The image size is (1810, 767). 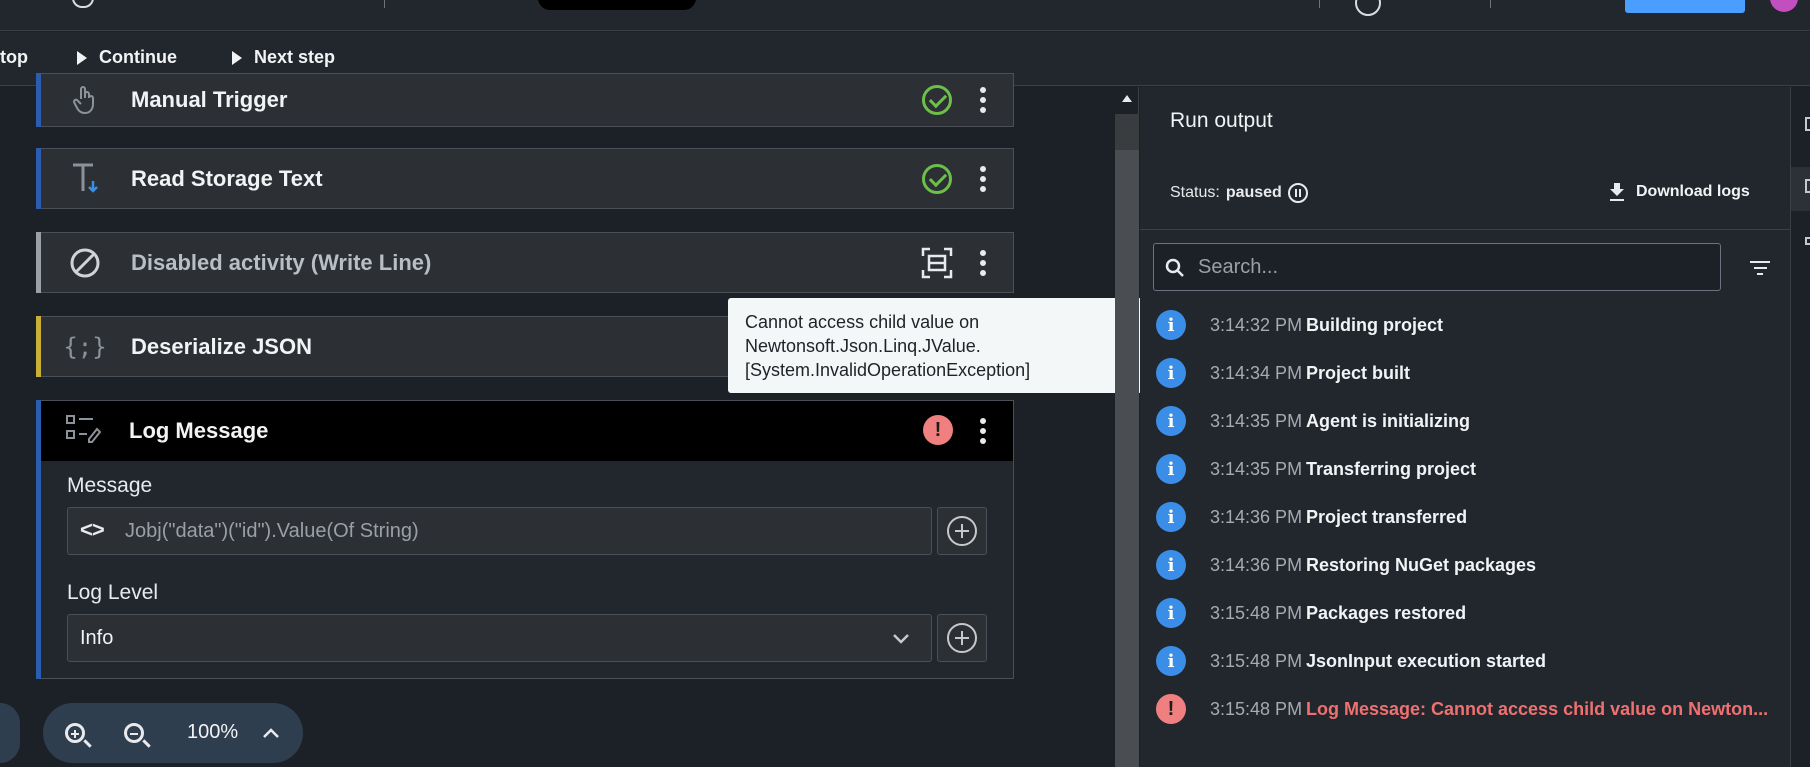 What do you see at coordinates (1693, 191) in the screenshot?
I see `download-logs-label: Download logs` at bounding box center [1693, 191].